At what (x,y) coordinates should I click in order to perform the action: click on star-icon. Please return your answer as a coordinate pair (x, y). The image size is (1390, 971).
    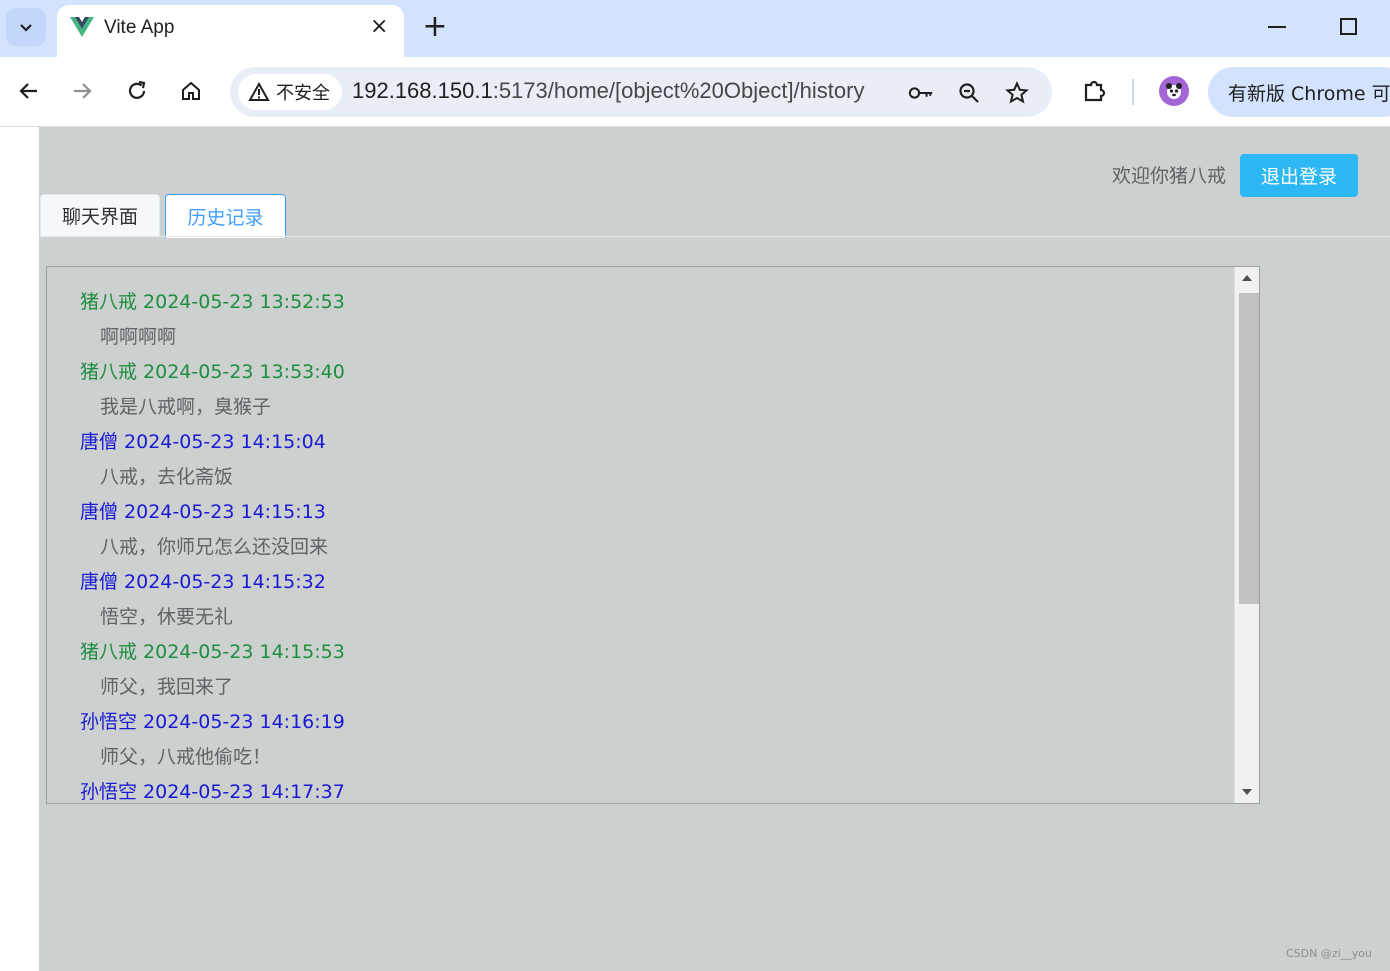
    Looking at the image, I should click on (1017, 93).